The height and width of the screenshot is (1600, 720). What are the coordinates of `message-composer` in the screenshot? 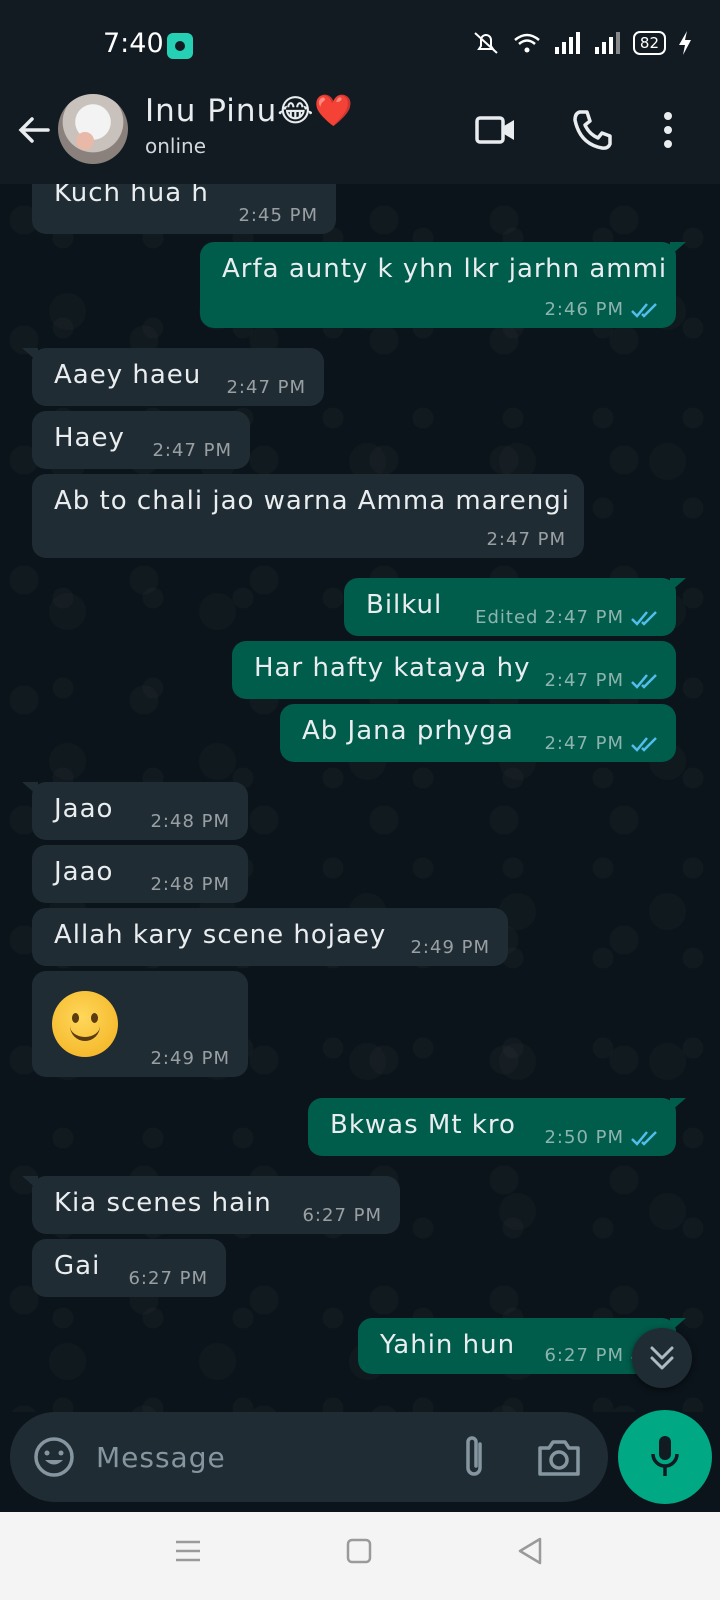 It's located at (309, 1457).